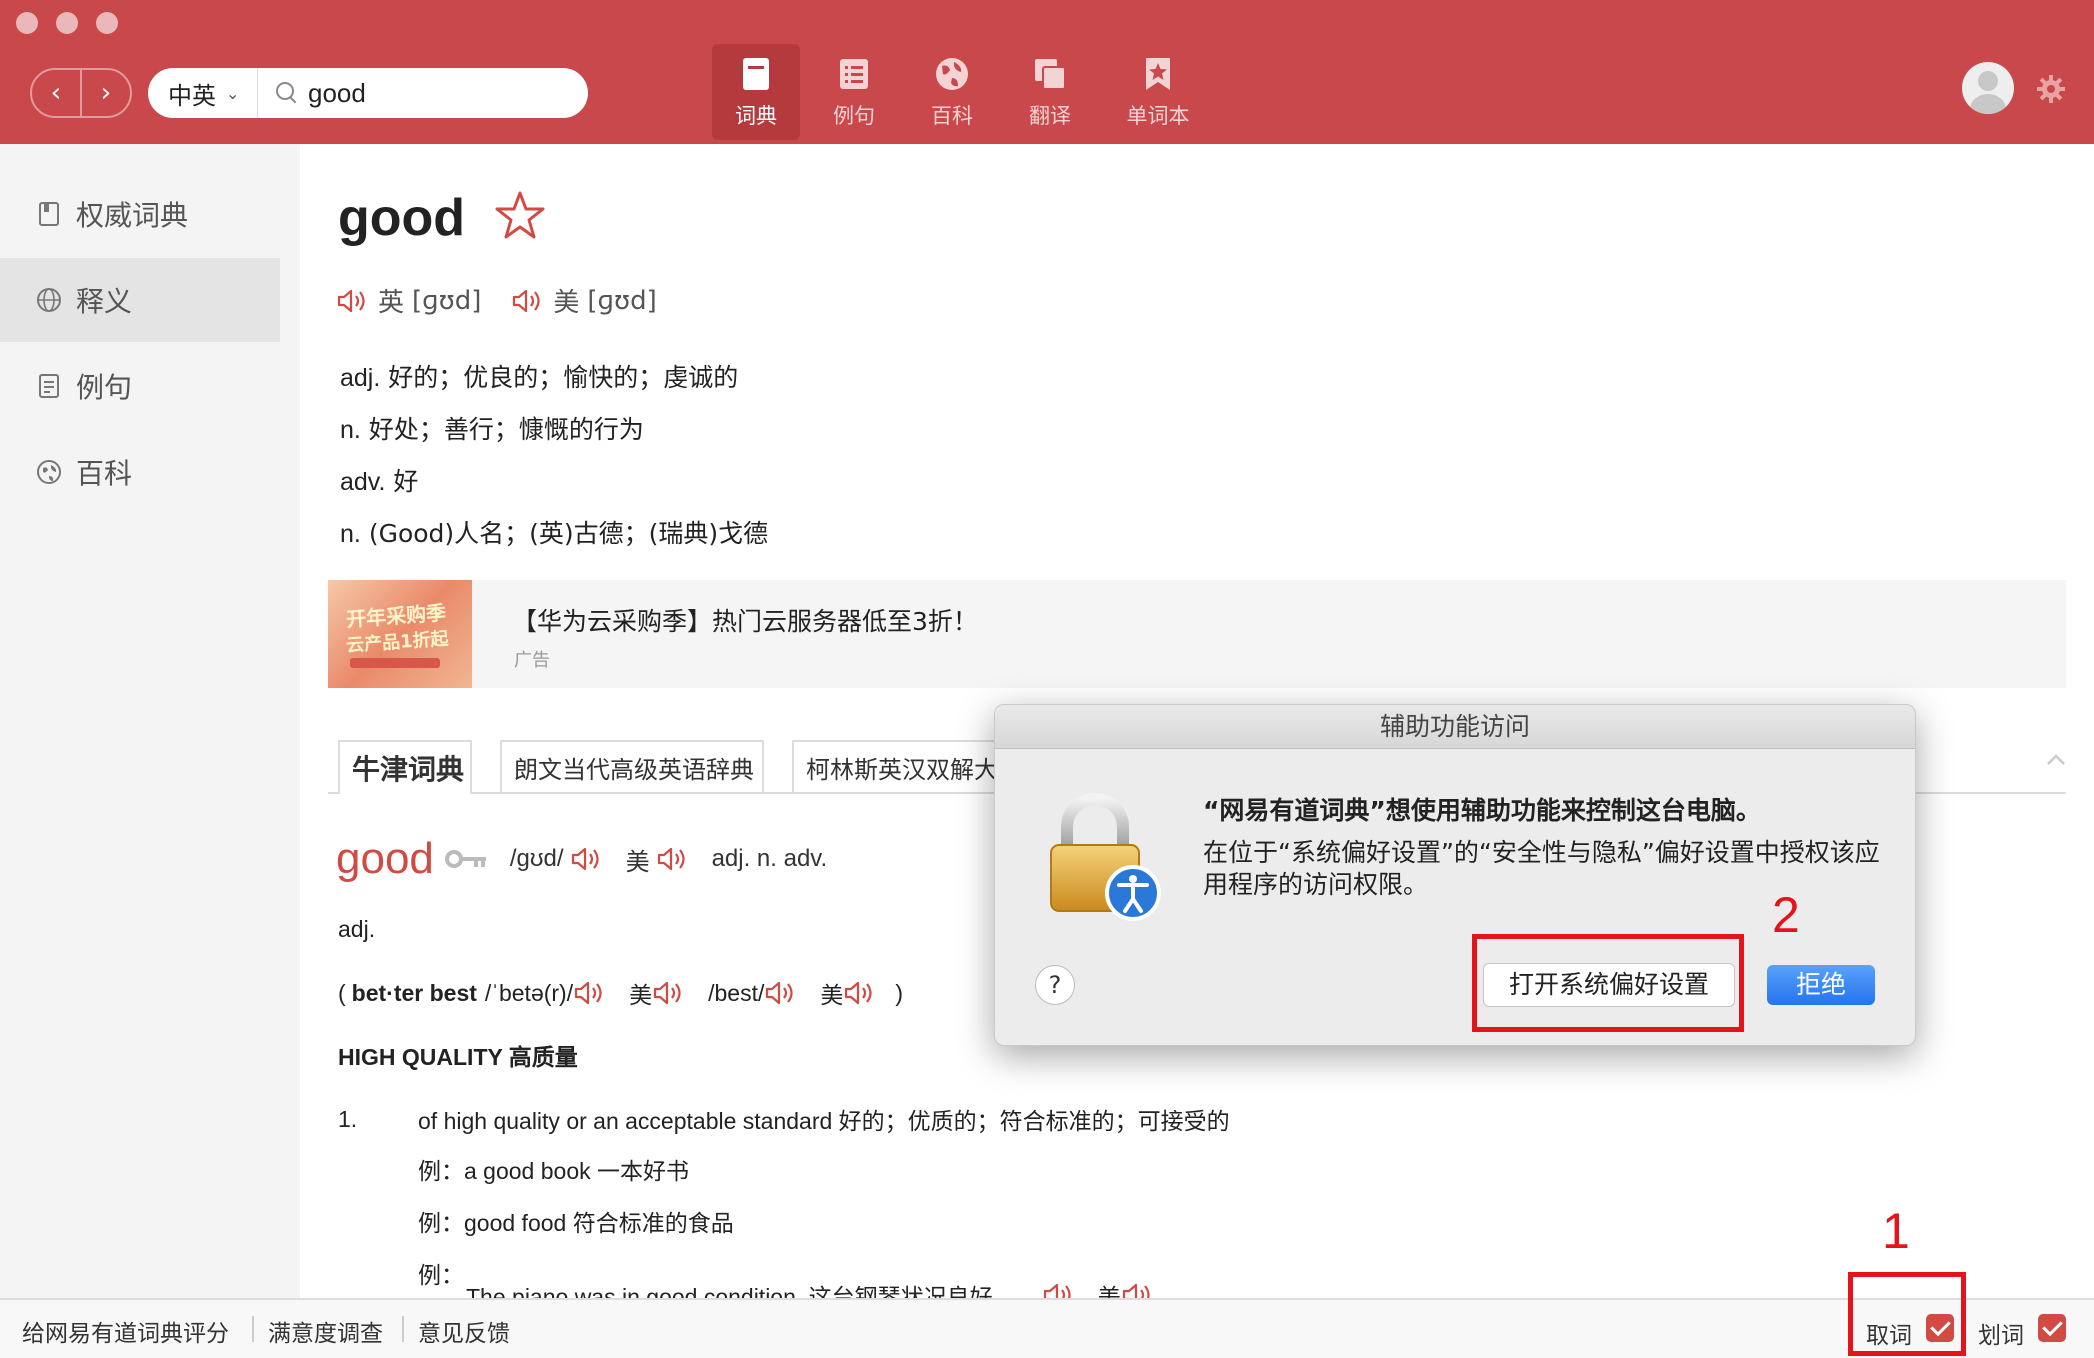 The height and width of the screenshot is (1358, 2094). Describe the element at coordinates (132, 215) in the screenshot. I see `sidebar-item-label: 权威词典` at that location.